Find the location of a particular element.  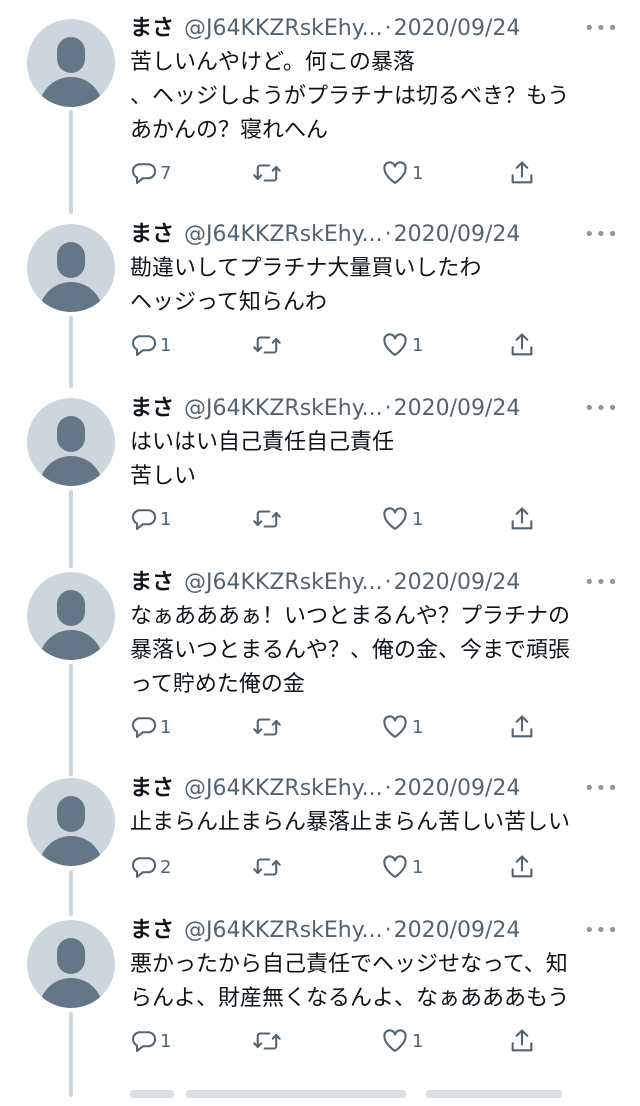

tweet-actions: 2 1 is located at coordinates (370, 867).